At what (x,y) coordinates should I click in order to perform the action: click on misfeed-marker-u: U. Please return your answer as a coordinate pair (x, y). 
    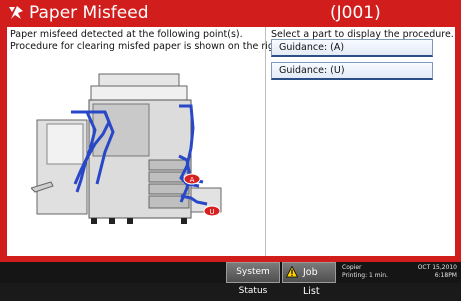
    Looking at the image, I should click on (212, 211).